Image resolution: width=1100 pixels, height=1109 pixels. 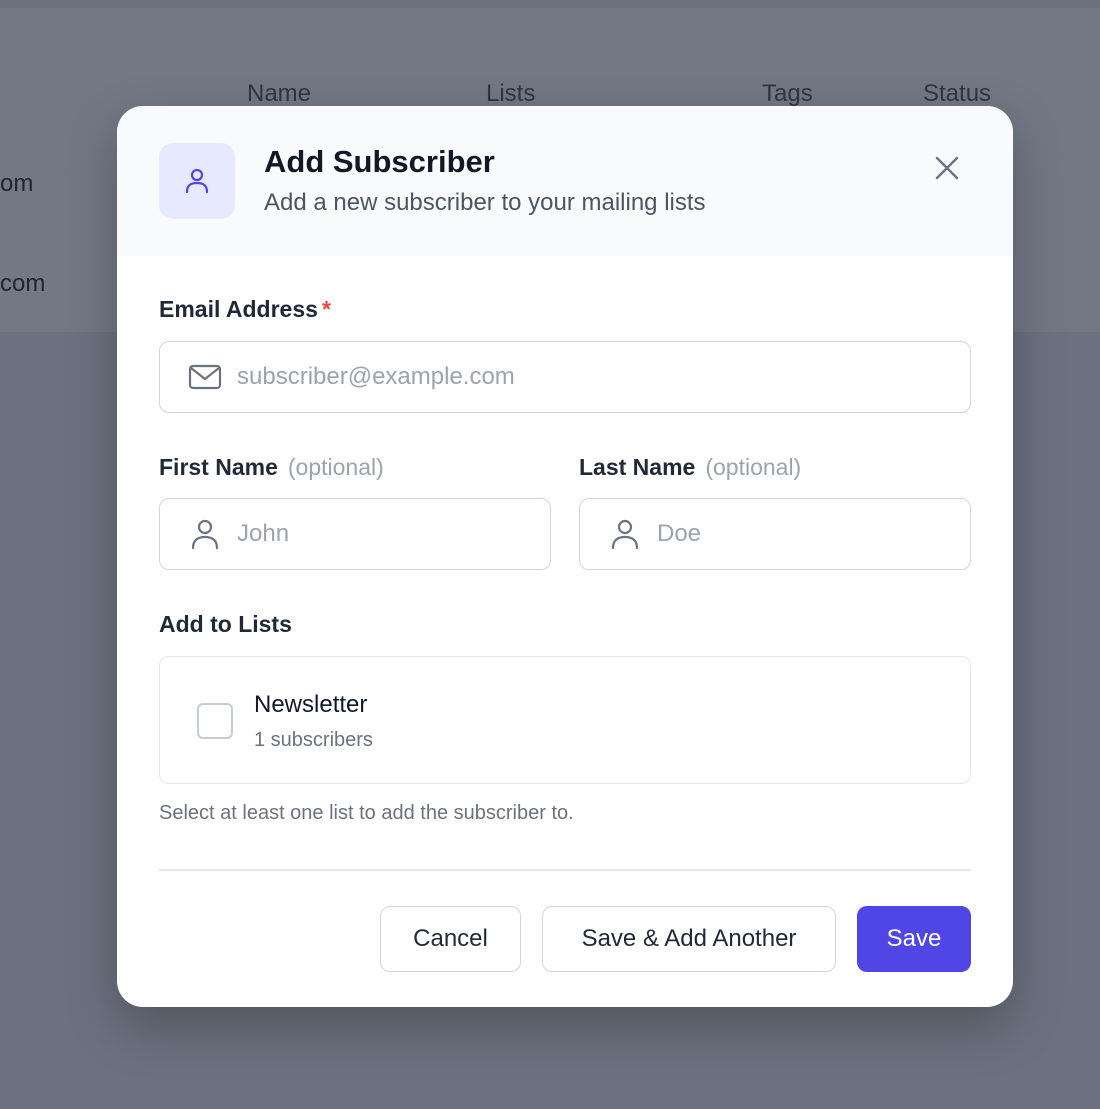 I want to click on email-label-text: Email Address, so click(x=238, y=309).